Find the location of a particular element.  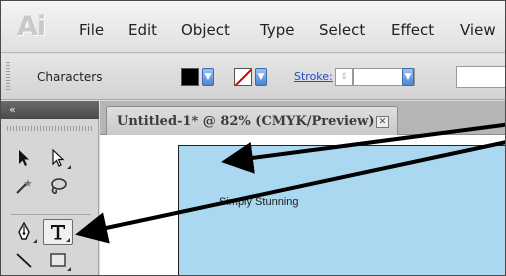

tools-panel-grip is located at coordinates (50, 128).